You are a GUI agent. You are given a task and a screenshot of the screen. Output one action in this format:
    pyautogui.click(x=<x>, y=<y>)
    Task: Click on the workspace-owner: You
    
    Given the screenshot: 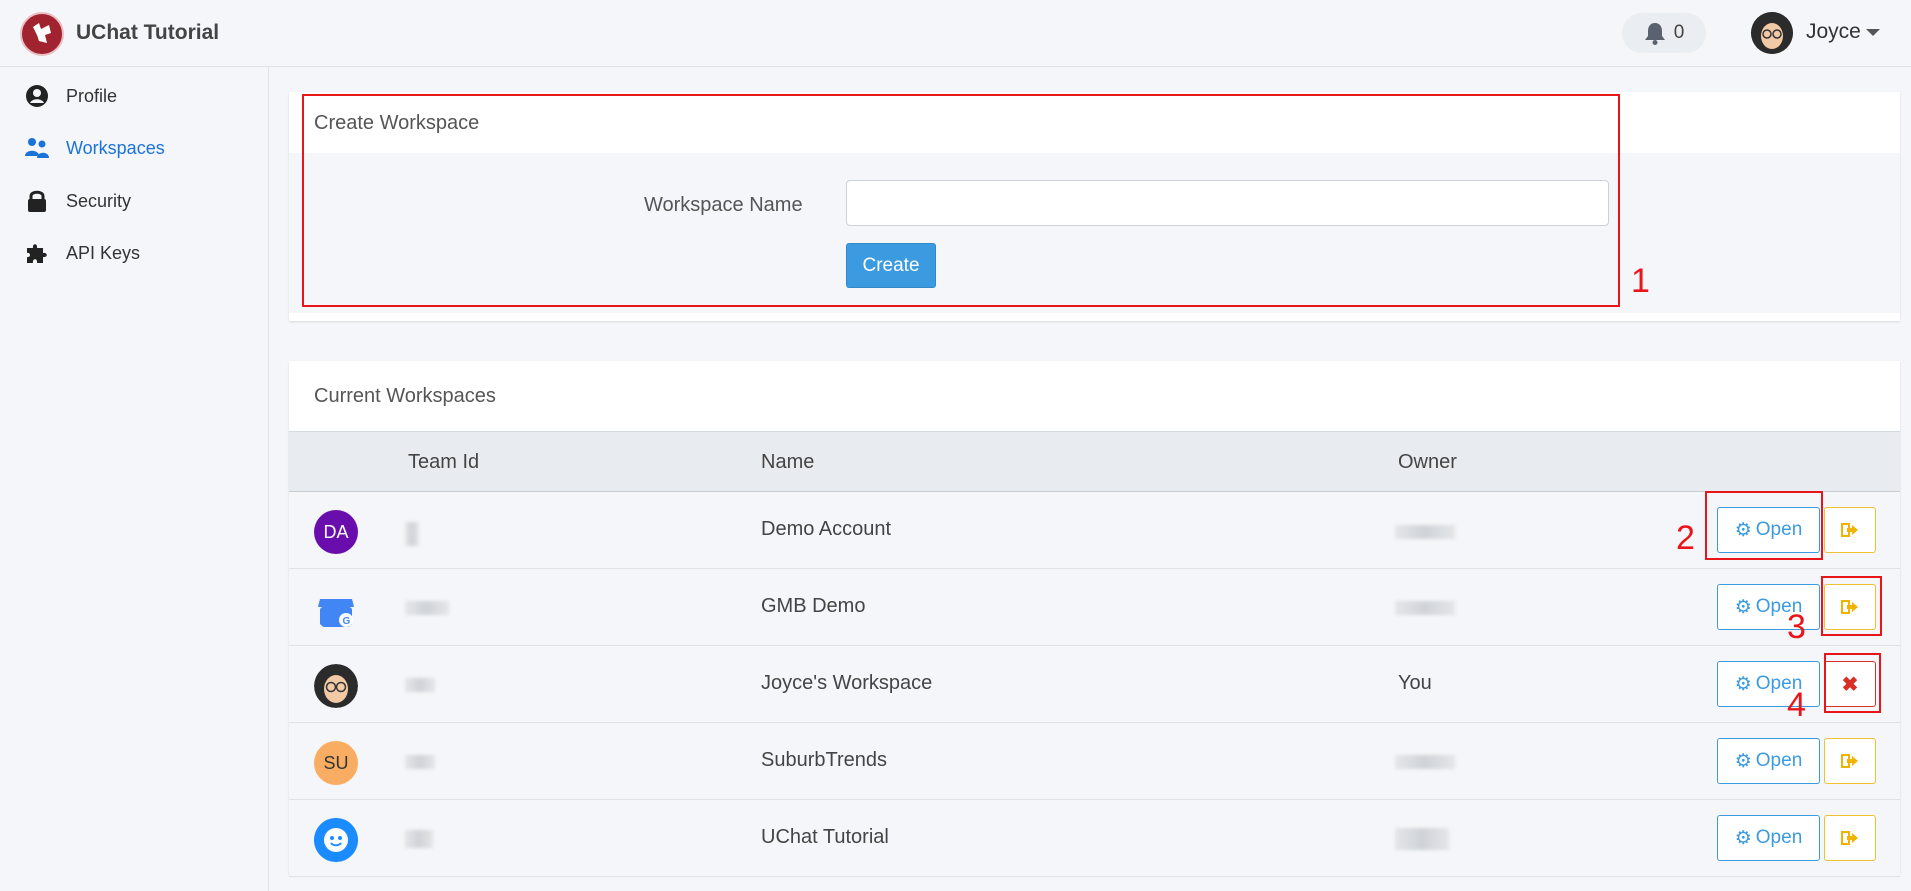 What is the action you would take?
    pyautogui.click(x=1415, y=683)
    